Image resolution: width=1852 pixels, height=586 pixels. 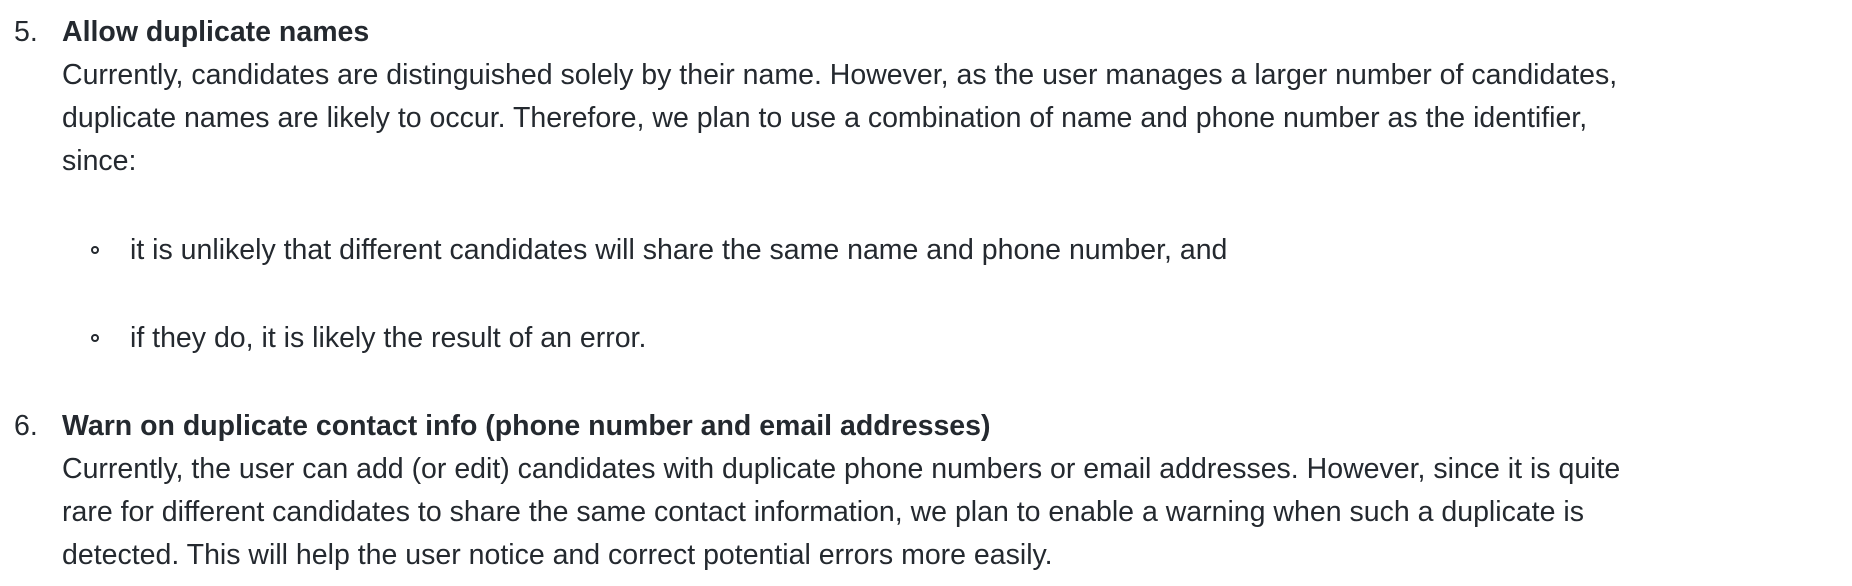 What do you see at coordinates (99, 161) in the screenshot?
I see `paragraph-line: since:` at bounding box center [99, 161].